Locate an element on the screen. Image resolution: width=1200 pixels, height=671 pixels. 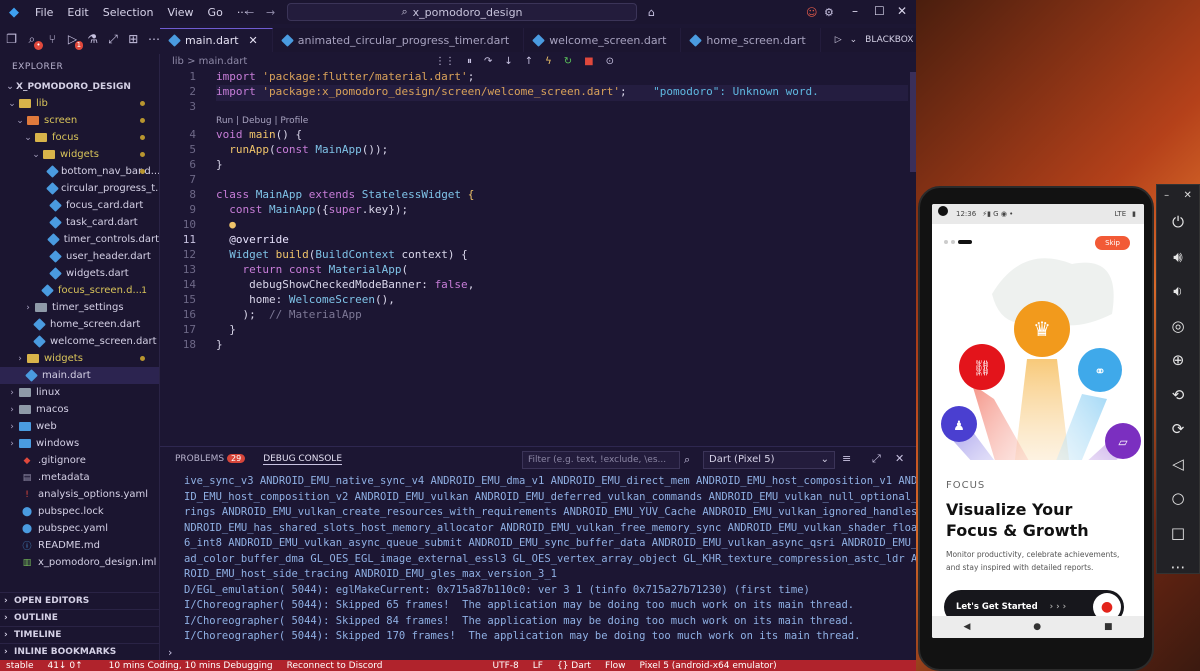
status-discord: Reconnect to Discord is located at coordinates (335, 666).